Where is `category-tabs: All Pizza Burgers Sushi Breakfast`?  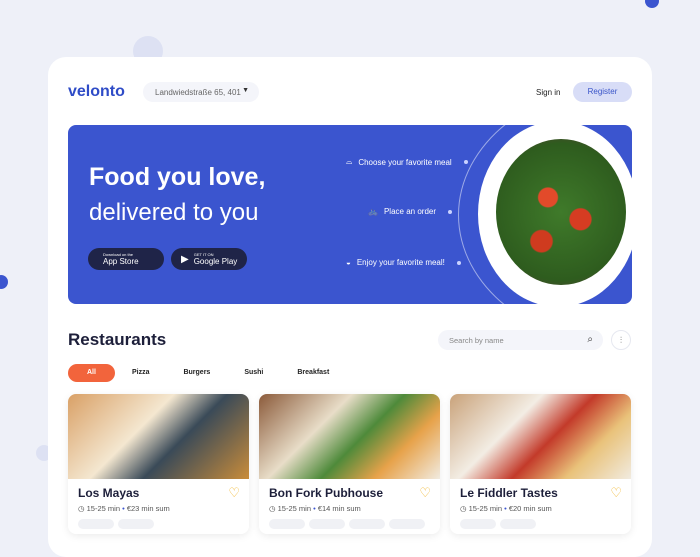 category-tabs: All Pizza Burgers Sushi Breakfast is located at coordinates (207, 373).